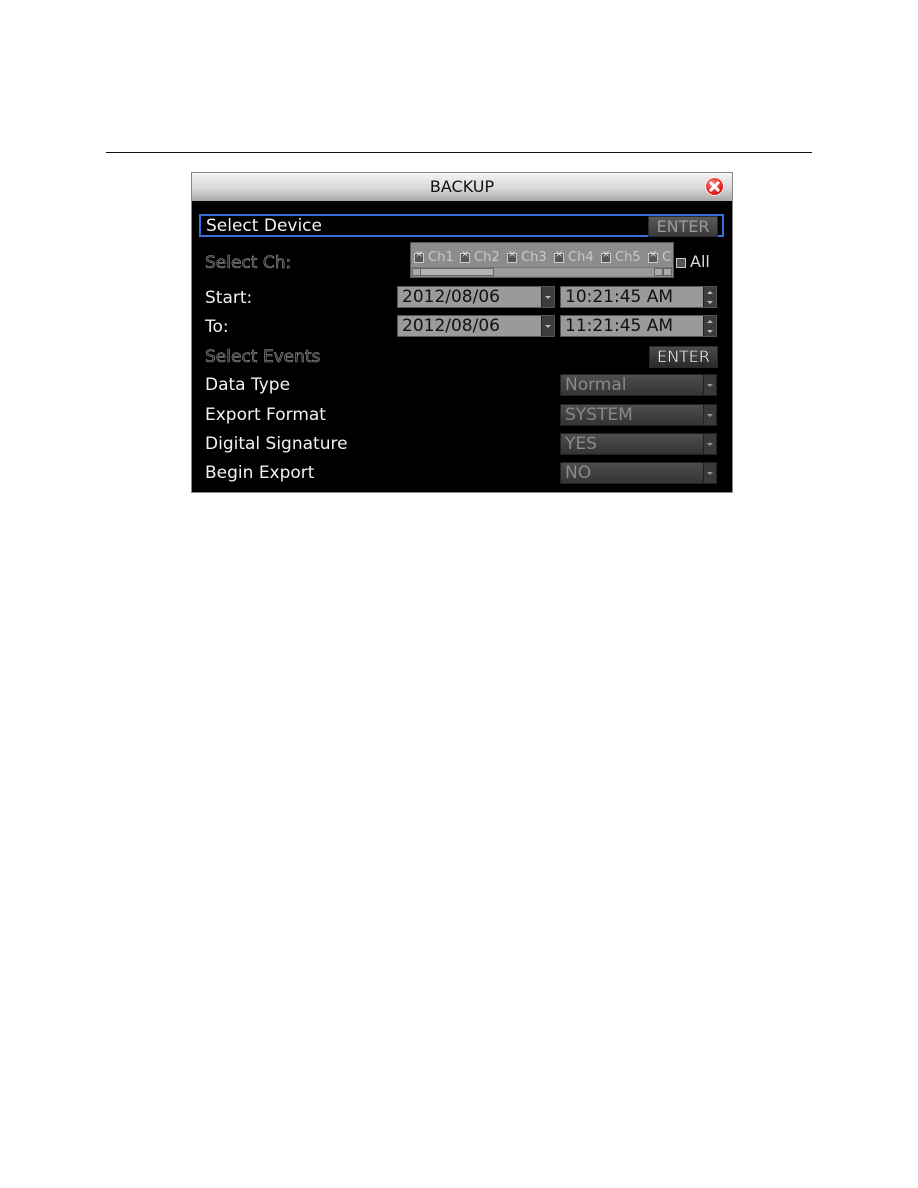  Describe the element at coordinates (527, 257) in the screenshot. I see `channel-checkbox-ch3: Ch3` at that location.